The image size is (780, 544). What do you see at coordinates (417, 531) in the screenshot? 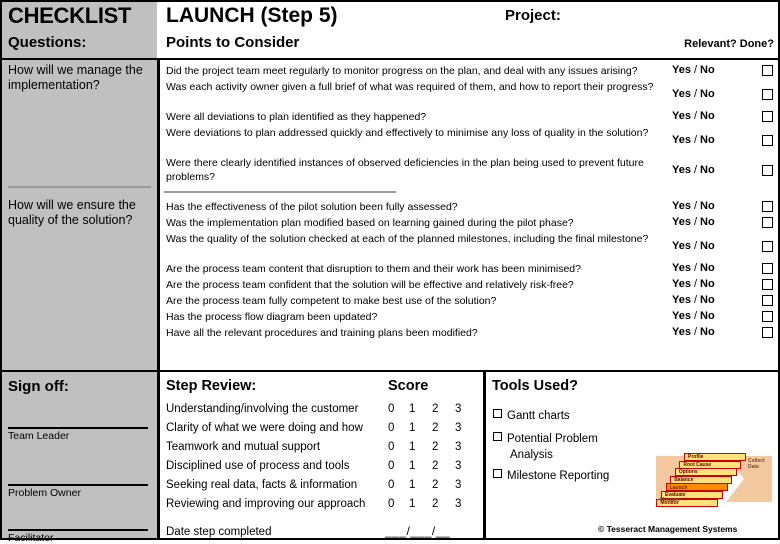
I see `date-completed-field: ___/___/__` at bounding box center [417, 531].